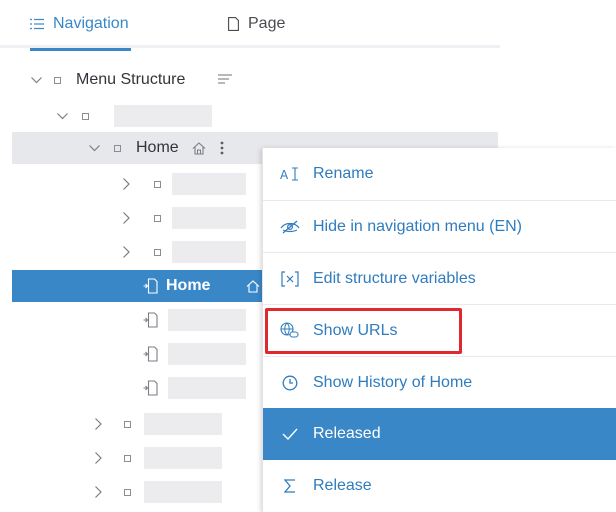 This screenshot has width=616, height=512. Describe the element at coordinates (222, 148) in the screenshot. I see `more-options-icon` at that location.